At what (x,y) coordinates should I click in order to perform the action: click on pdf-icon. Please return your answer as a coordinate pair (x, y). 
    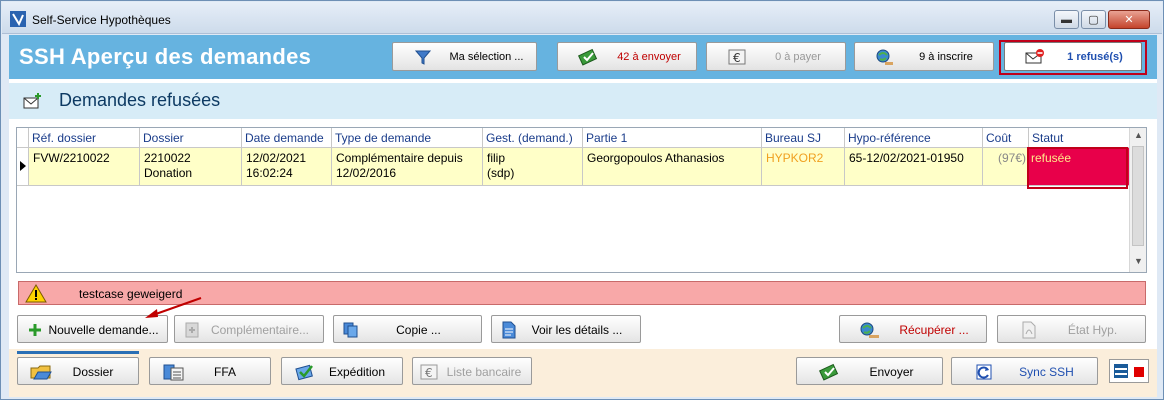
    Looking at the image, I should click on (1029, 330).